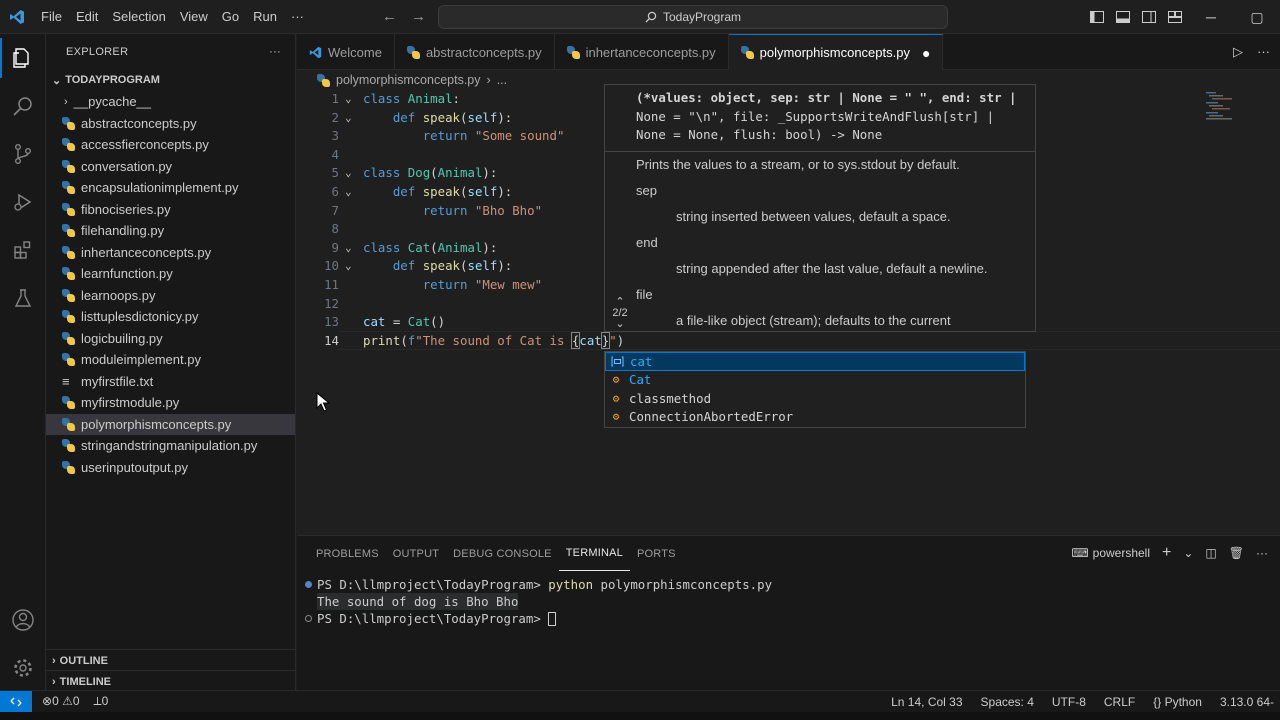  I want to click on menu-view: View, so click(194, 16).